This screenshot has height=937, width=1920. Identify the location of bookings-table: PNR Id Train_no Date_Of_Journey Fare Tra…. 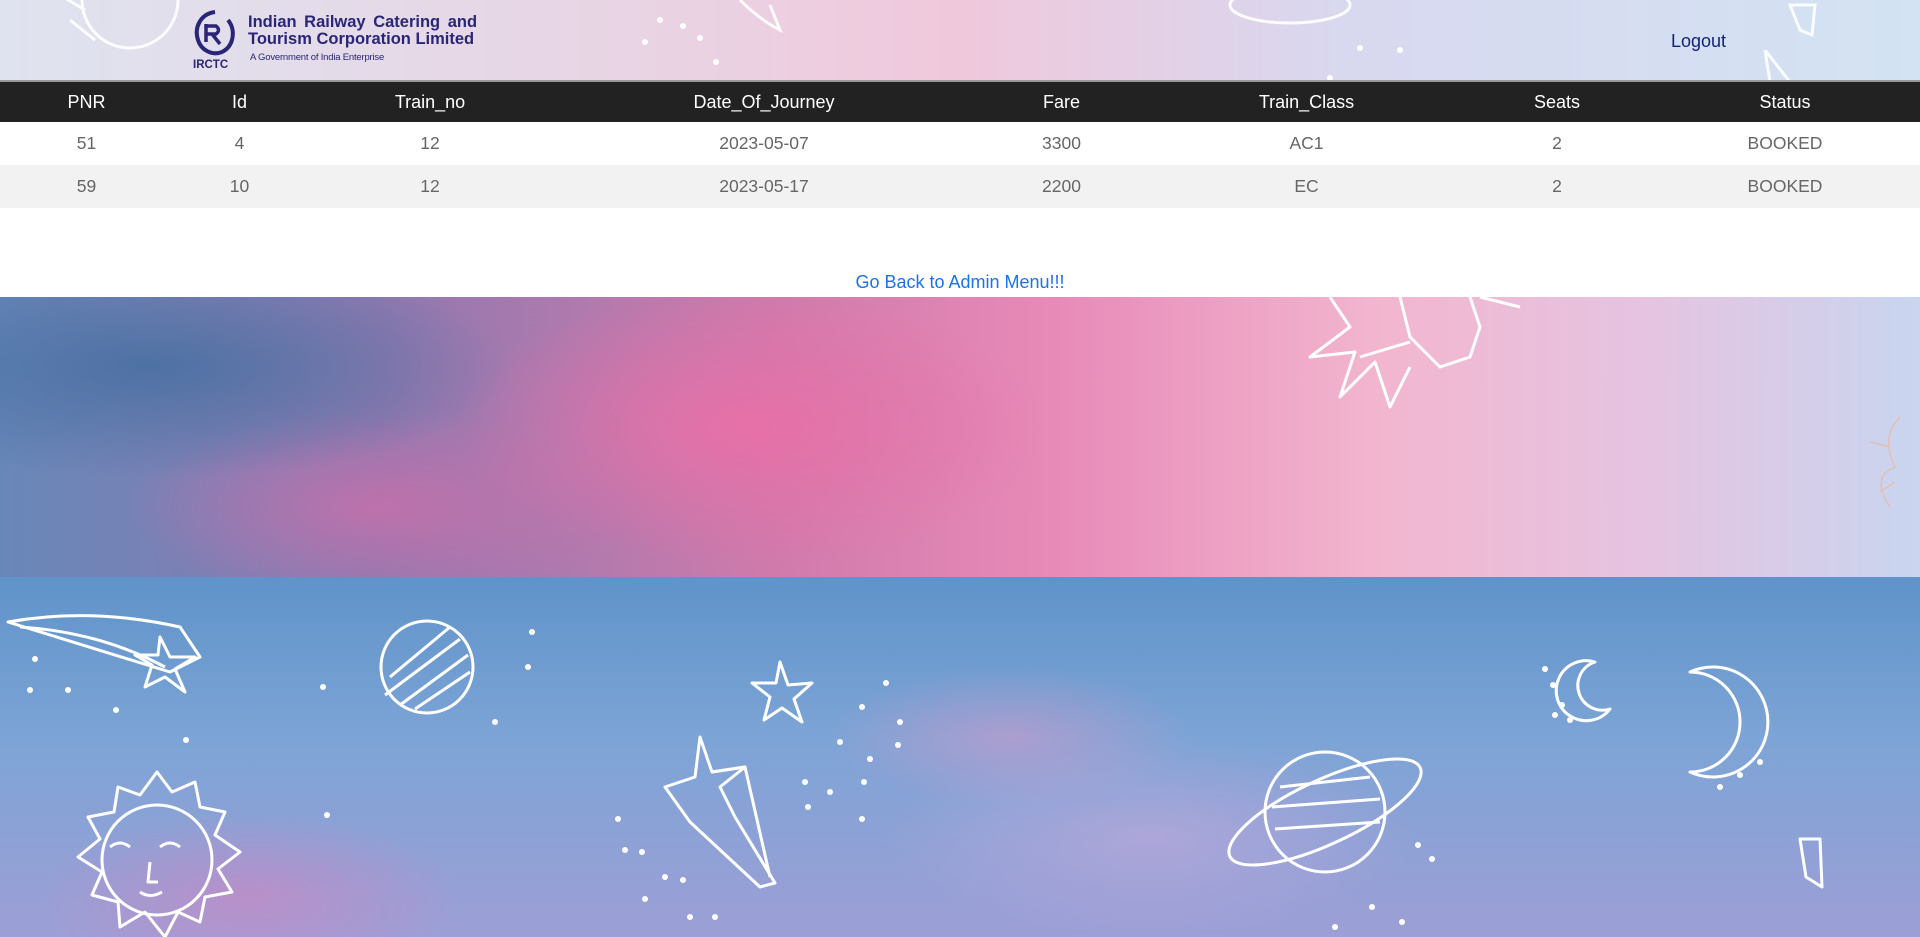
(960, 145).